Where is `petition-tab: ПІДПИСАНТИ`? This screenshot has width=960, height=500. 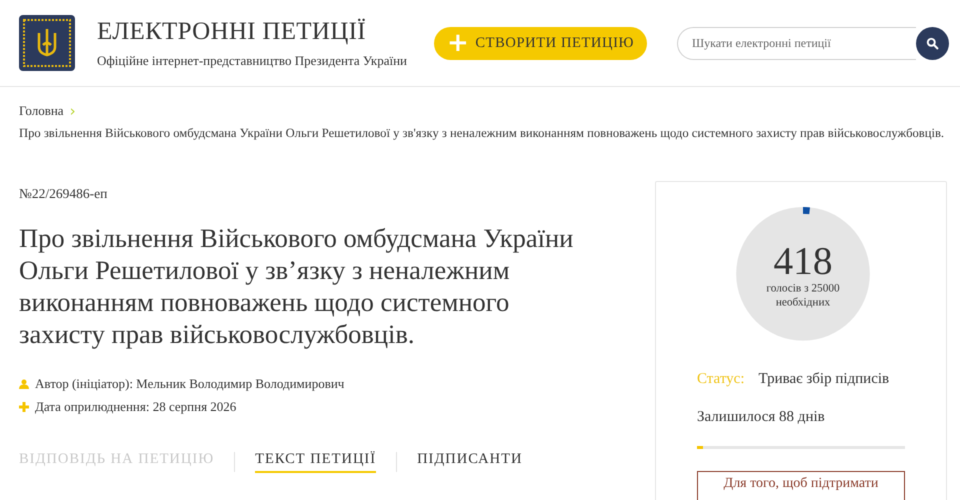
petition-tab: ПІДПИСАНТИ is located at coordinates (469, 462).